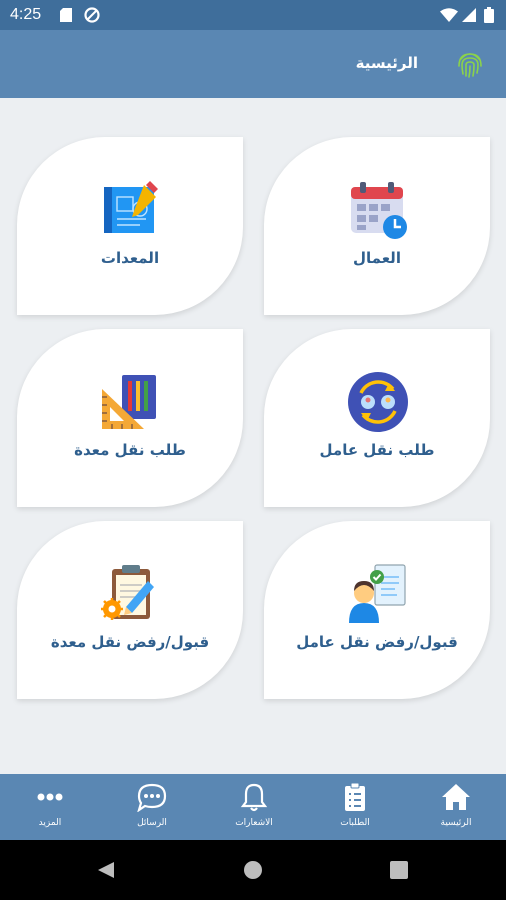  Describe the element at coordinates (92, 15) in the screenshot. I see `data-saver-icon` at that location.